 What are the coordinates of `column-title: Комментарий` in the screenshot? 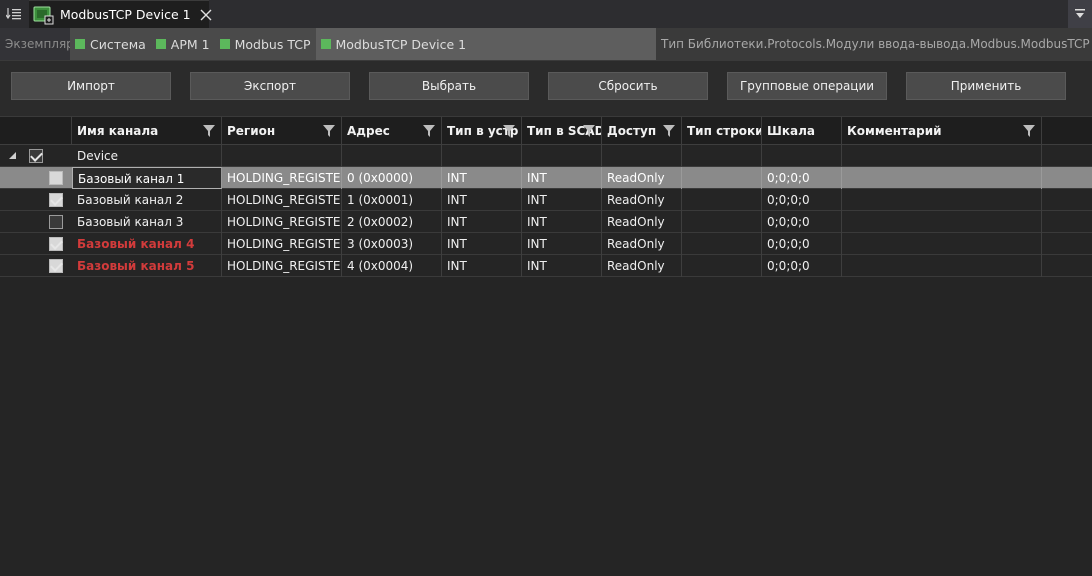 It's located at (894, 131).